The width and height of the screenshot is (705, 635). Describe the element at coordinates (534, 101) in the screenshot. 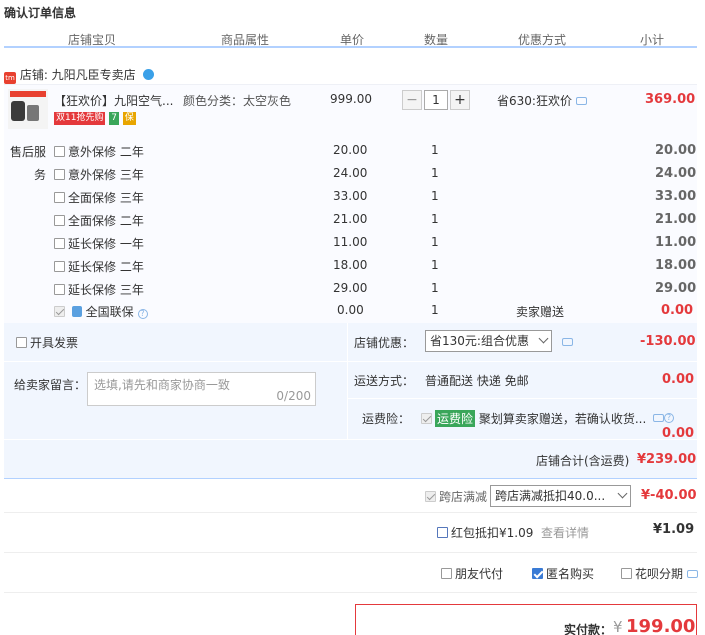

I see `discount-text: 省630:狂欢价` at that location.